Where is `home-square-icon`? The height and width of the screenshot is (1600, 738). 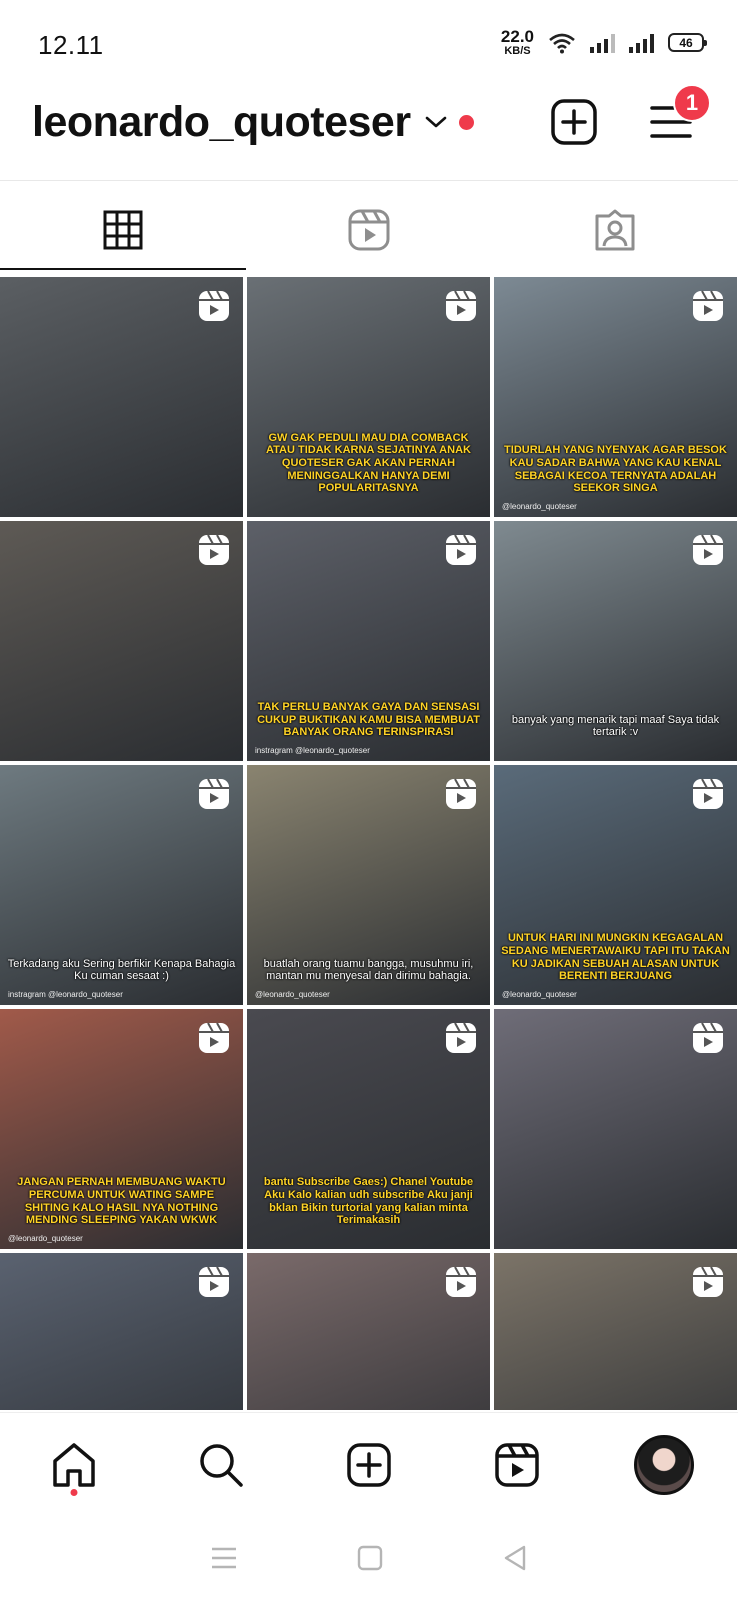 home-square-icon is located at coordinates (370, 1558).